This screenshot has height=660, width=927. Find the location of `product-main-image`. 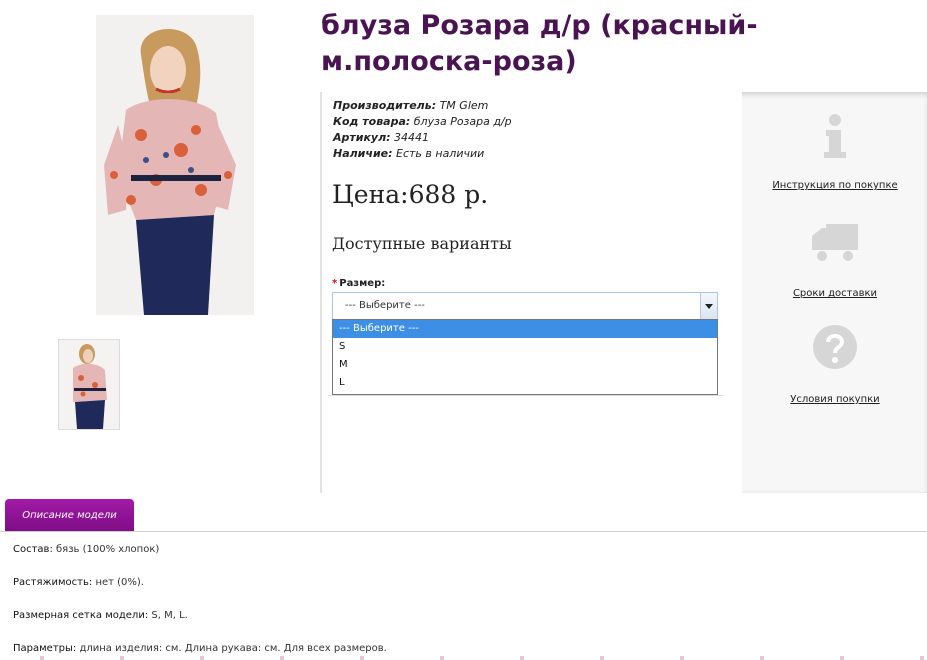

product-main-image is located at coordinates (175, 165).